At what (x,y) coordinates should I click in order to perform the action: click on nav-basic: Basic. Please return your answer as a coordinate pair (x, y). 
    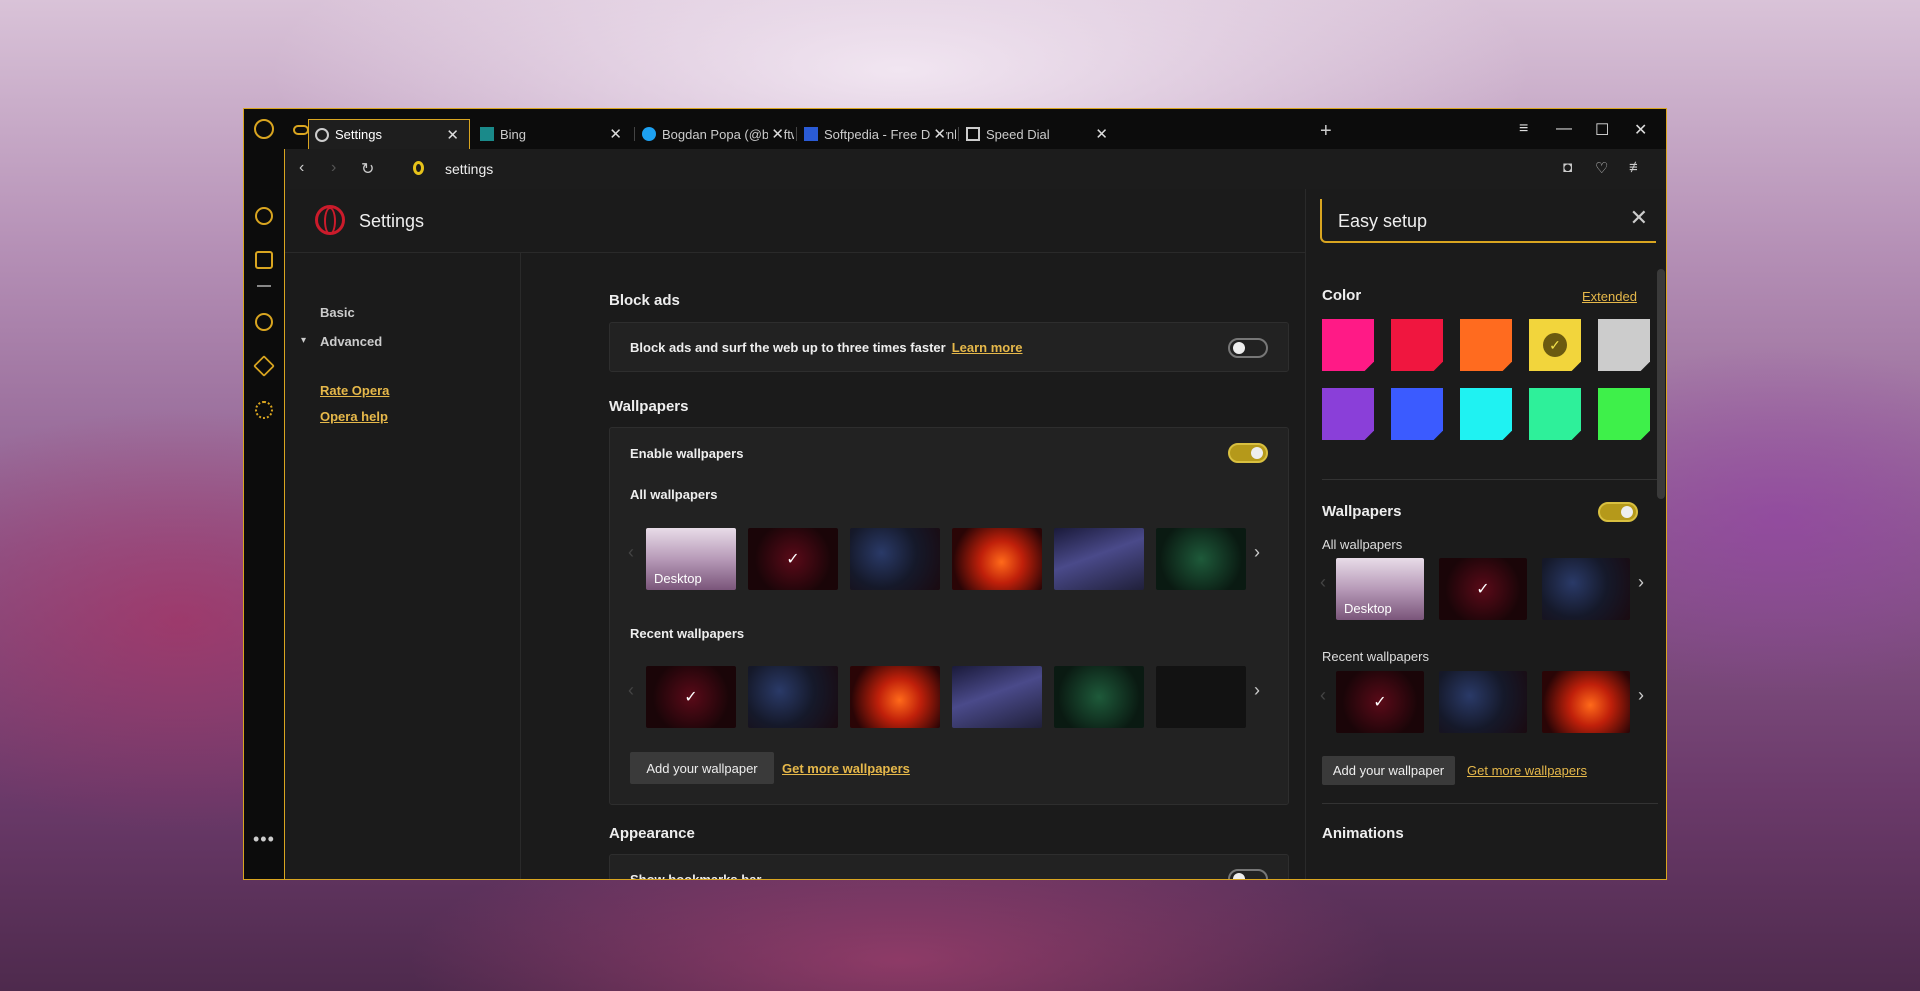
    Looking at the image, I should click on (337, 312).